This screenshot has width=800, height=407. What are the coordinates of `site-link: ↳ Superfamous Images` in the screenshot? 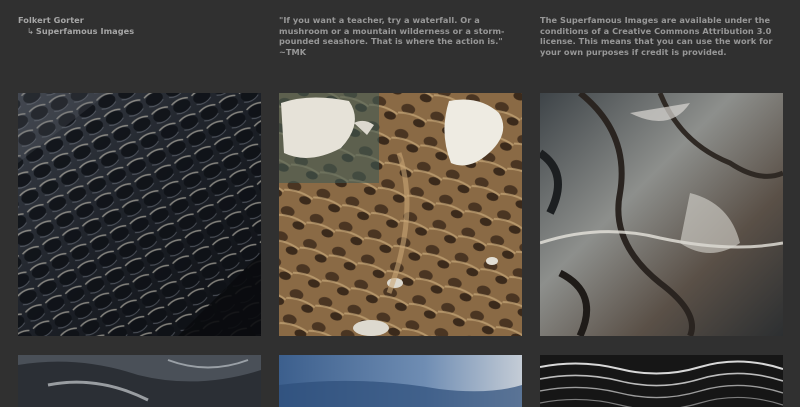 It's located at (128, 31).